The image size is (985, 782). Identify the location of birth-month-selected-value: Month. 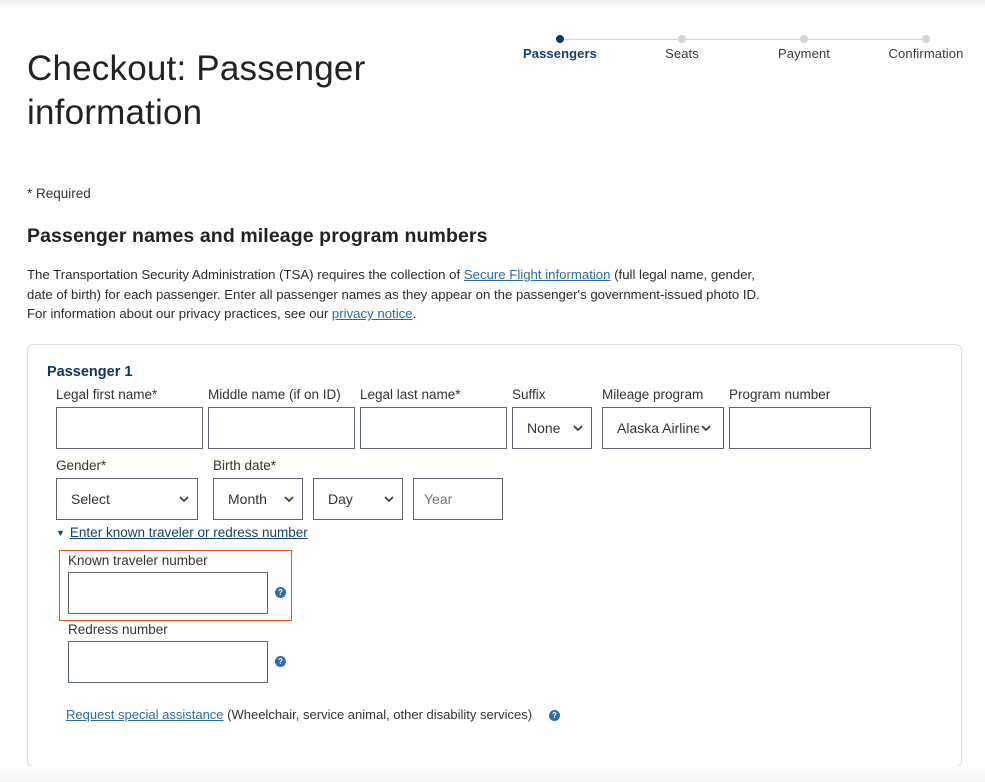
(247, 499).